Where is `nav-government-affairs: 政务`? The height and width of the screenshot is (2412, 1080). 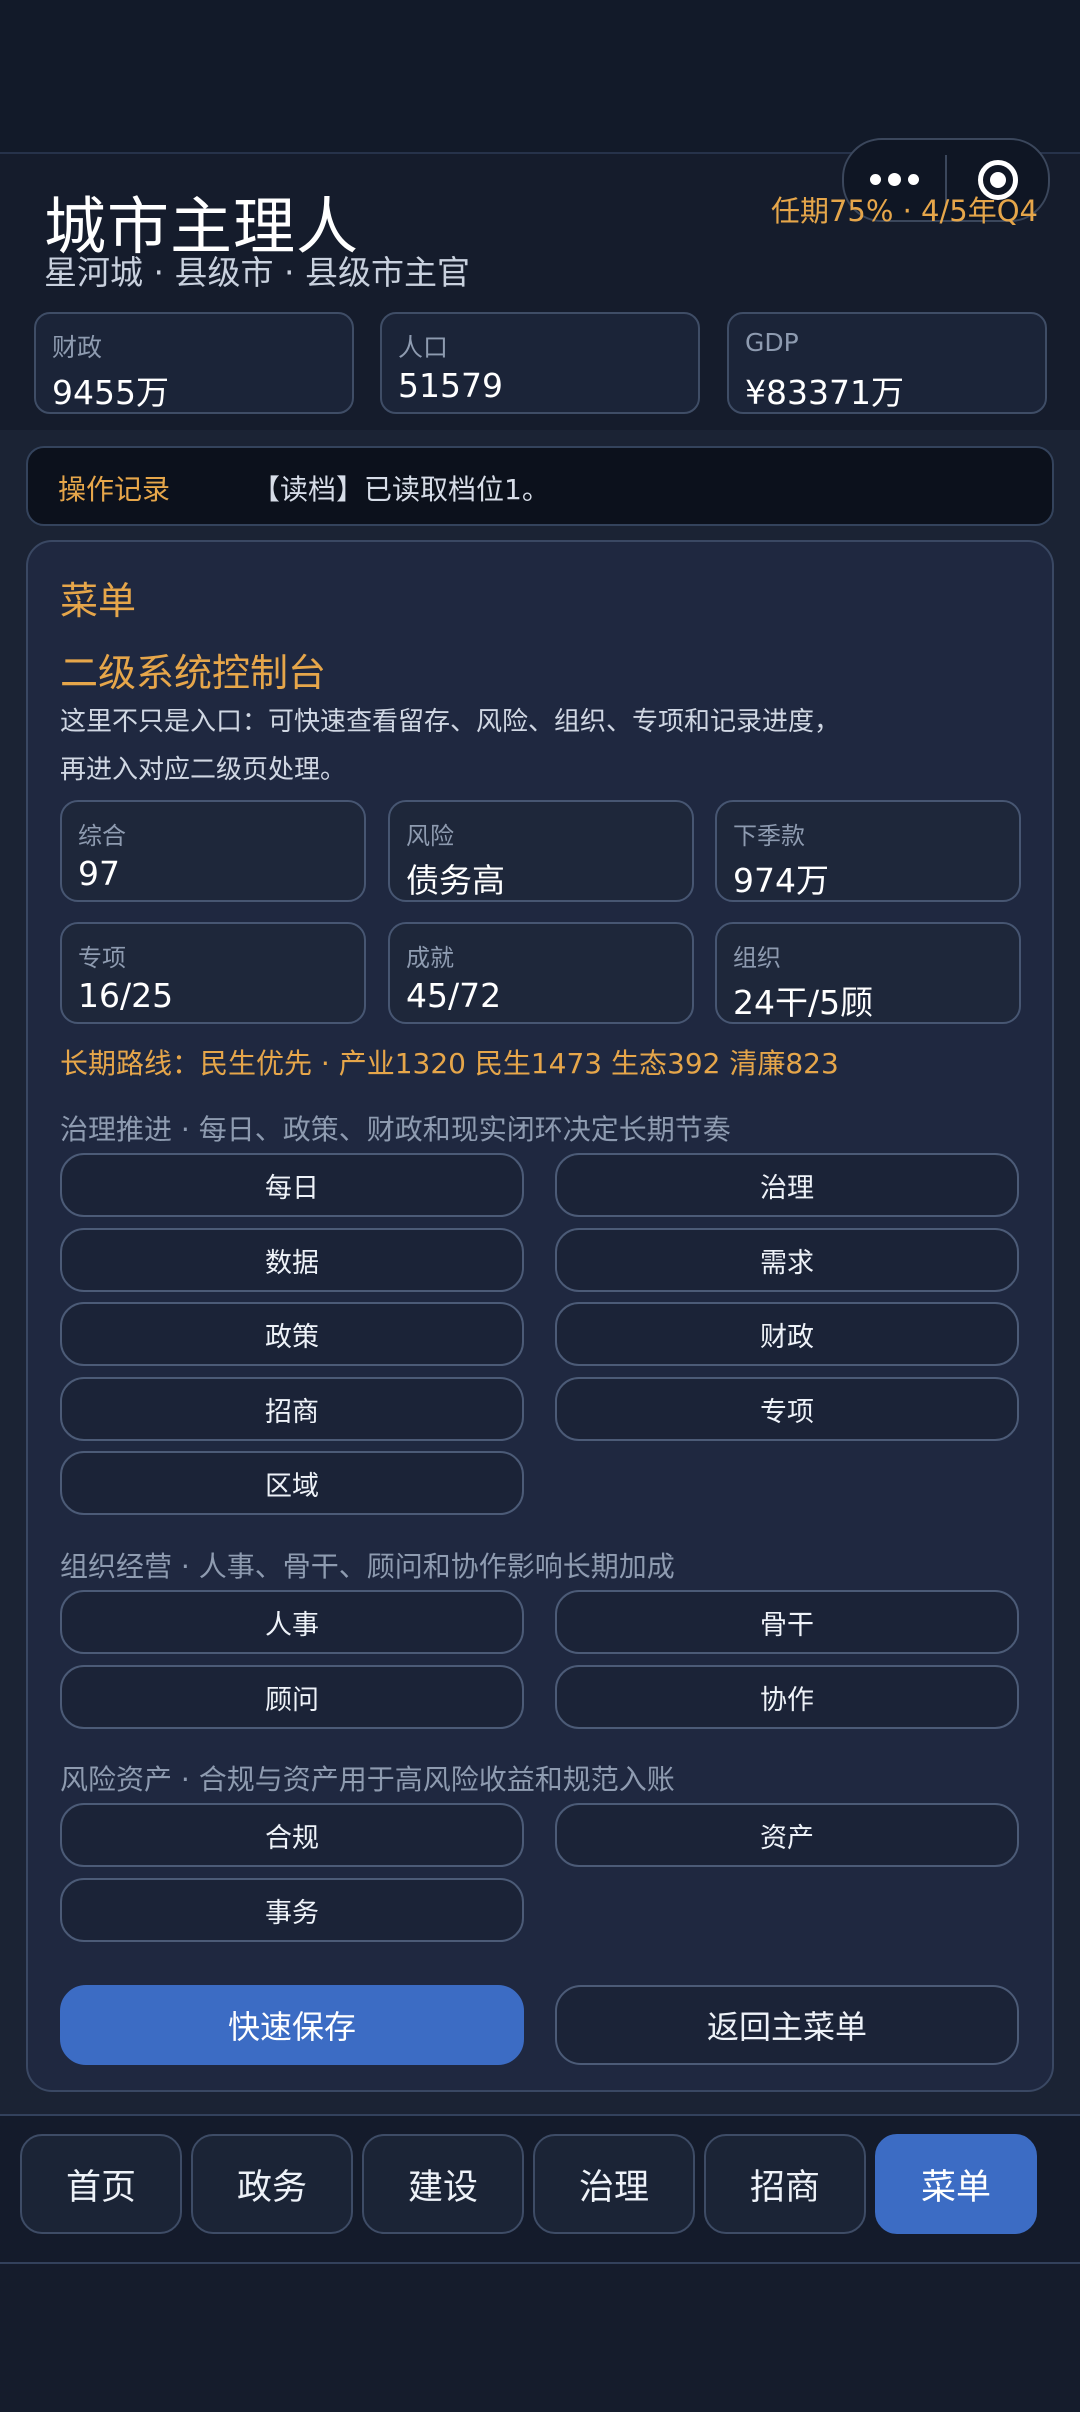
nav-government-affairs: 政务 is located at coordinates (272, 2184).